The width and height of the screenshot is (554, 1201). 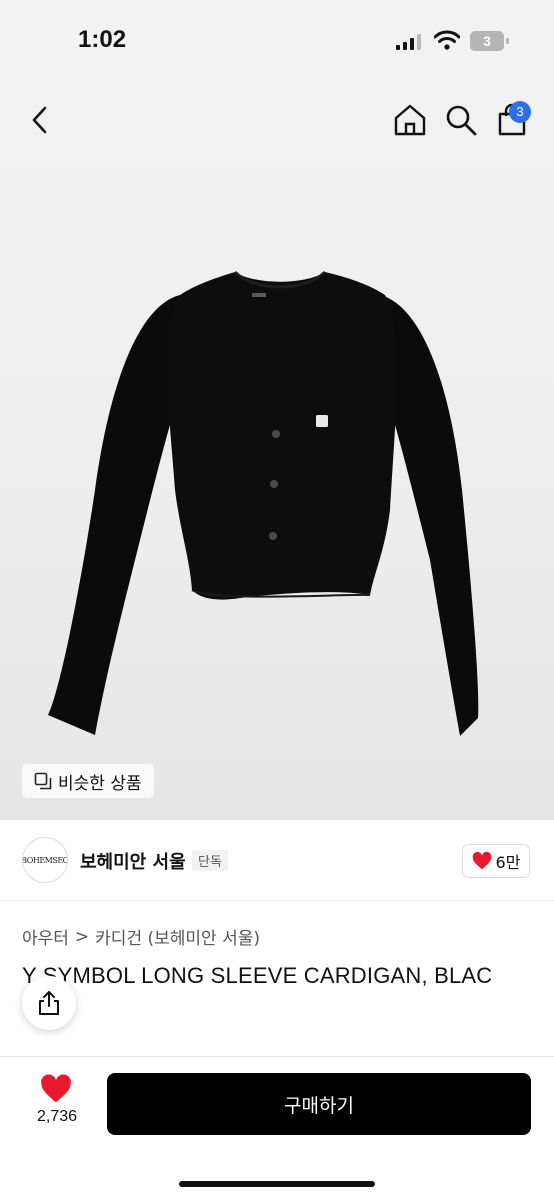 What do you see at coordinates (410, 120) in the screenshot?
I see `home-icon` at bounding box center [410, 120].